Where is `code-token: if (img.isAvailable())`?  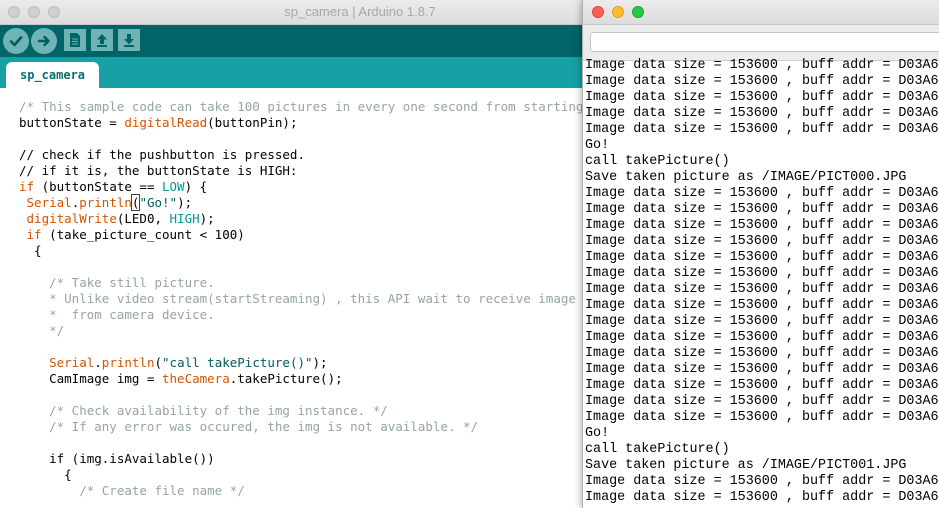
code-token: if (img.isAvailable()) is located at coordinates (117, 458).